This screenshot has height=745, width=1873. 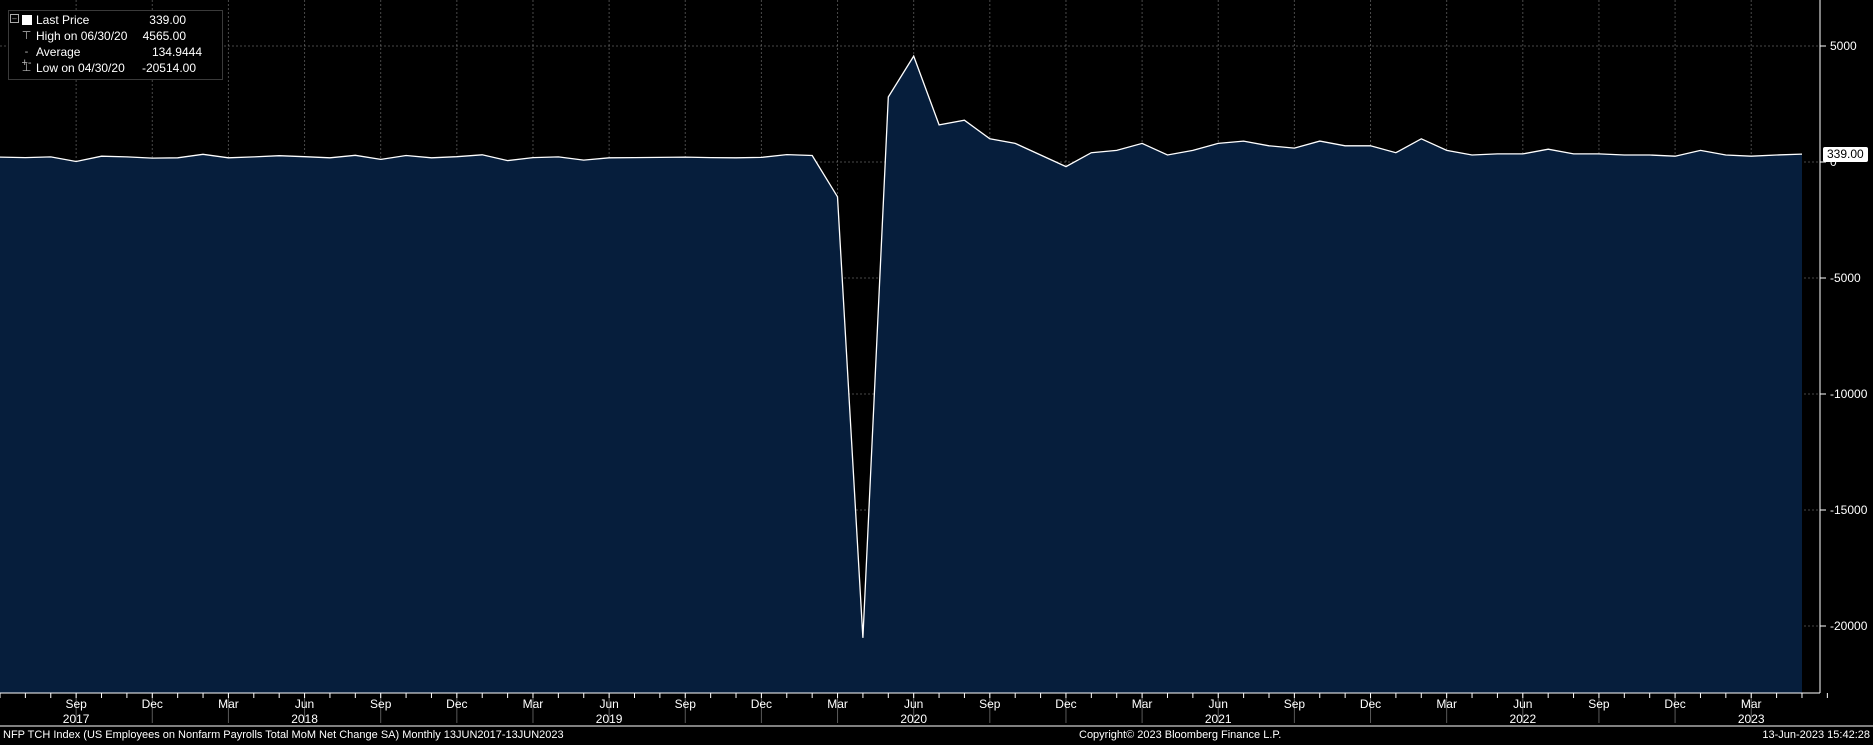 I want to click on legend-label: High on 06/30/20, so click(x=82, y=36).